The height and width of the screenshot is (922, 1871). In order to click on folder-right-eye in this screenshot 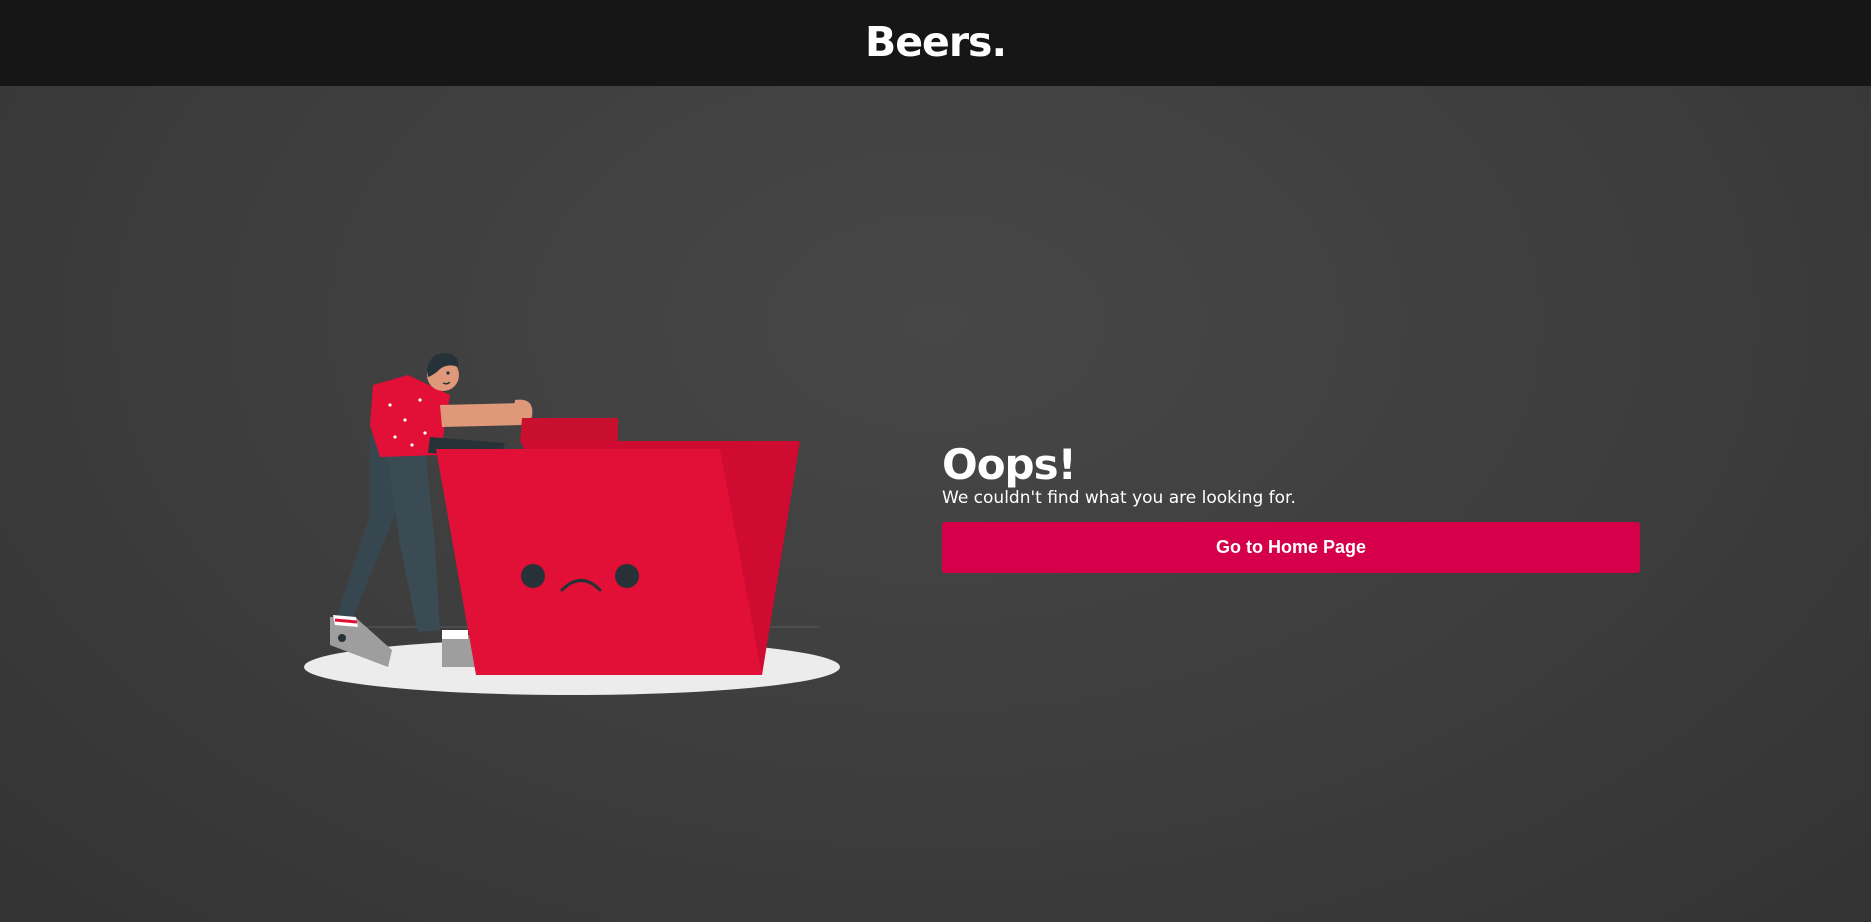, I will do `click(627, 576)`.